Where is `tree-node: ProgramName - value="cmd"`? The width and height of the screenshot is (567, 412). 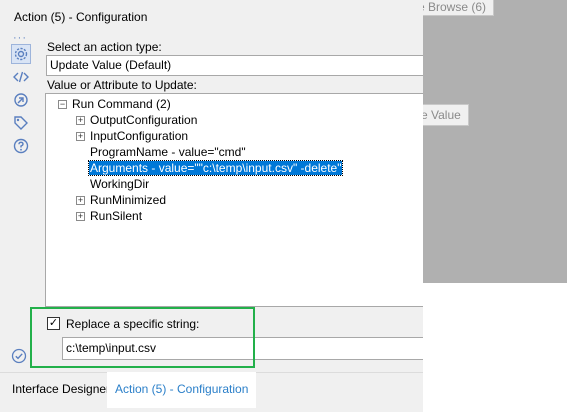
tree-node: ProgramName - value="cmd" is located at coordinates (168, 152).